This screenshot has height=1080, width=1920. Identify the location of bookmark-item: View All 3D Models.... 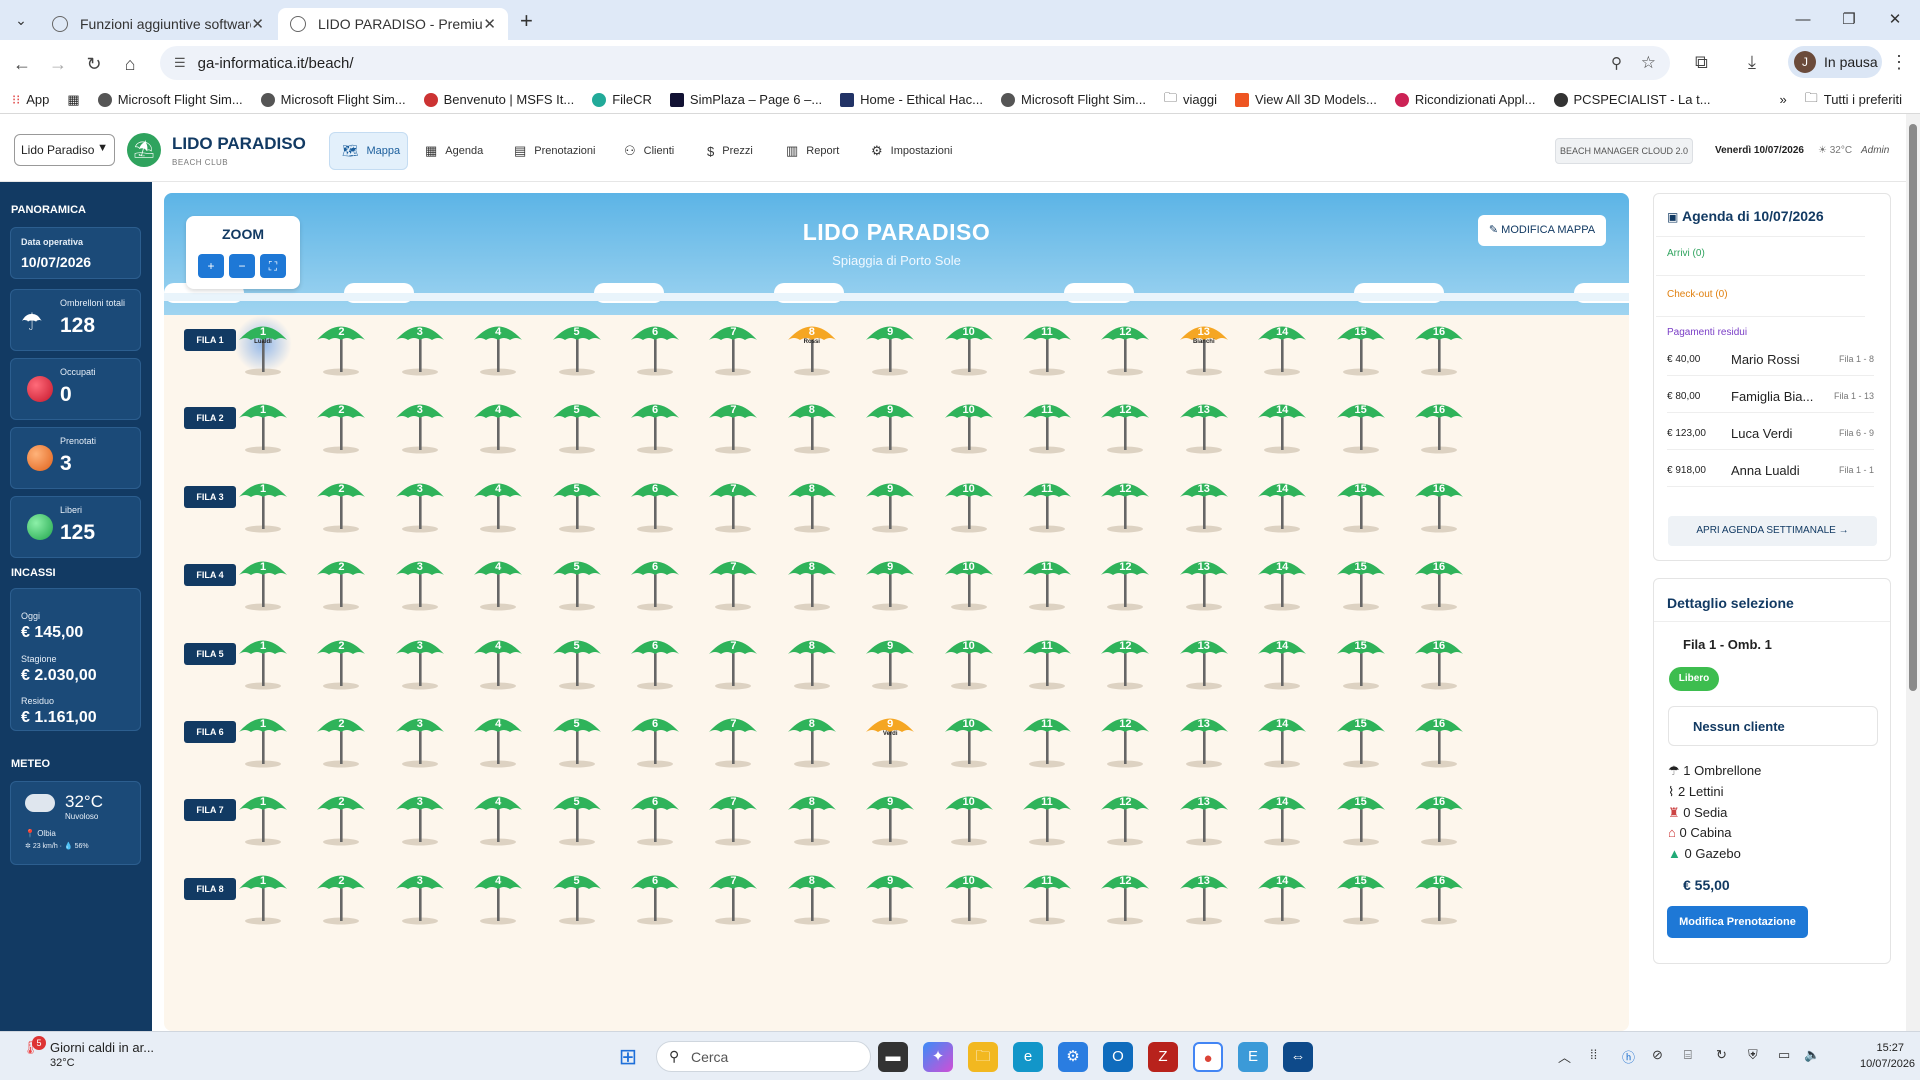
(1305, 99).